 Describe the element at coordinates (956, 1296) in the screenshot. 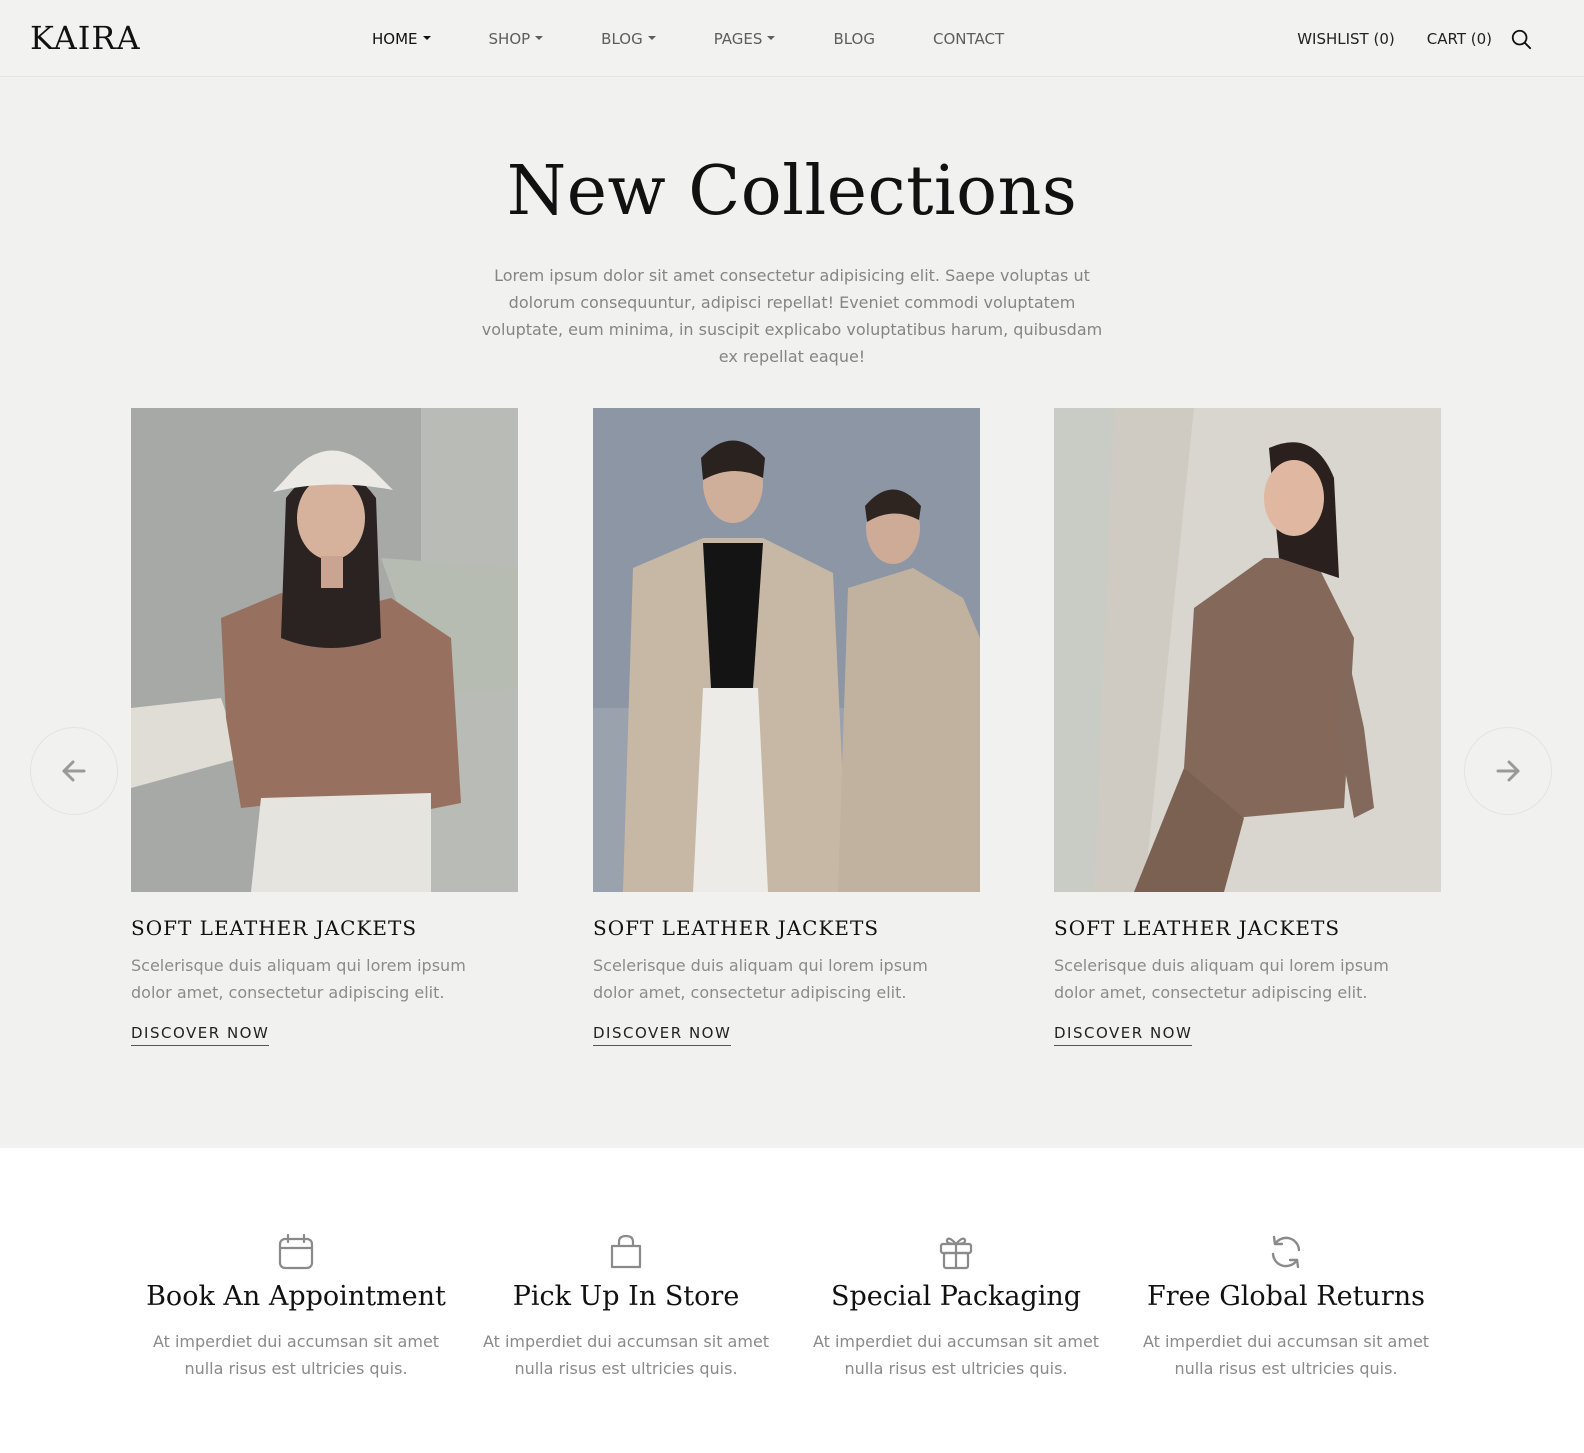

I see `feature-title: Special Packaging` at that location.